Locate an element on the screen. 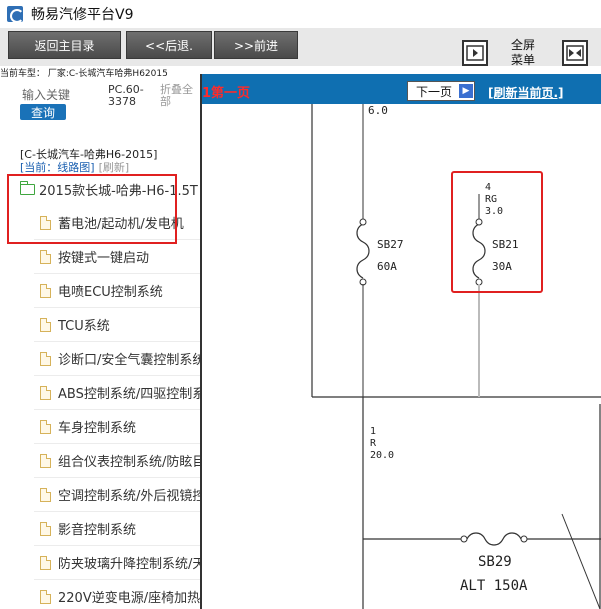 The width and height of the screenshot is (601, 609). search-button: 查询 is located at coordinates (43, 112).